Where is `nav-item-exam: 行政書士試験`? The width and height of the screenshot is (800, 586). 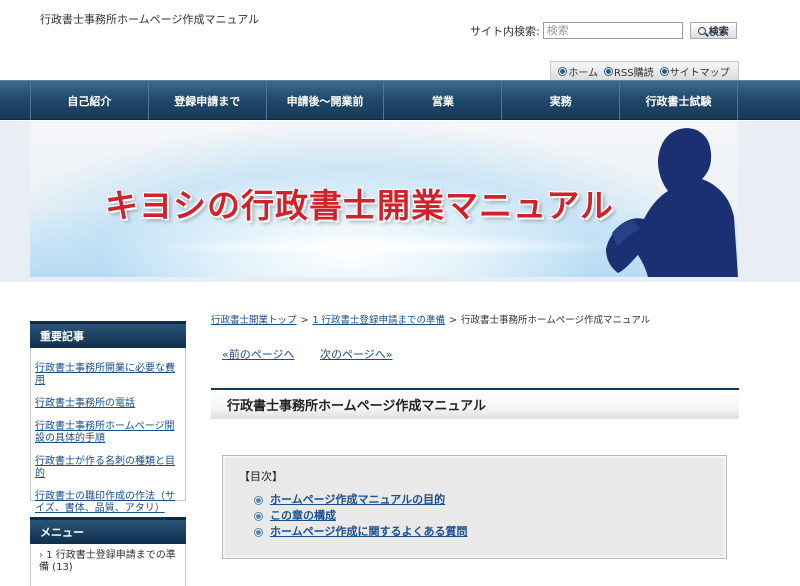
nav-item-exam: 行政書士試験 is located at coordinates (679, 100).